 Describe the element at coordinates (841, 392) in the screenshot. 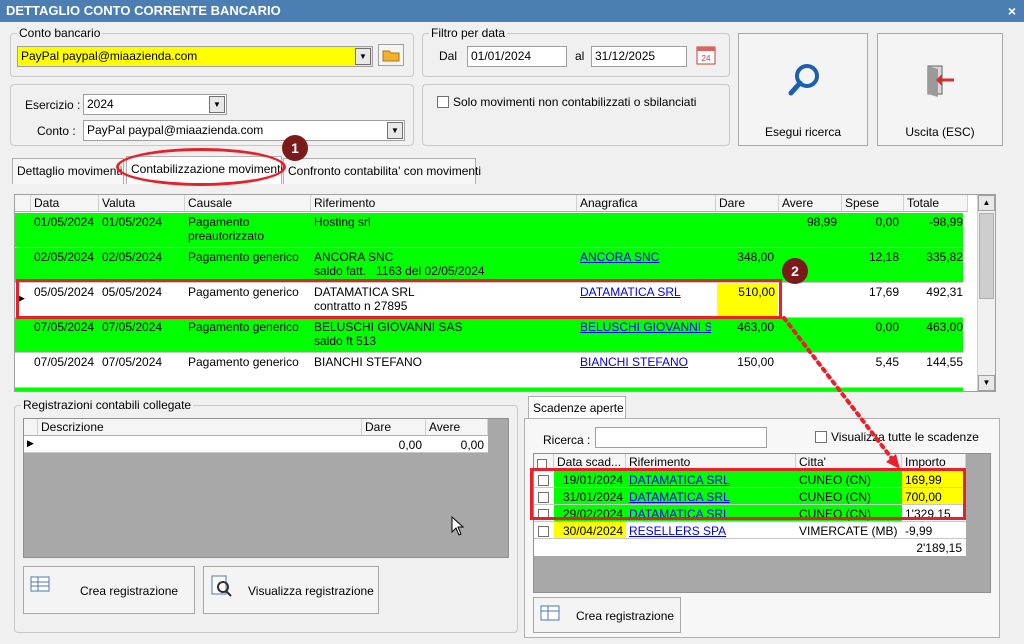

I see `annotation-arrow` at that location.